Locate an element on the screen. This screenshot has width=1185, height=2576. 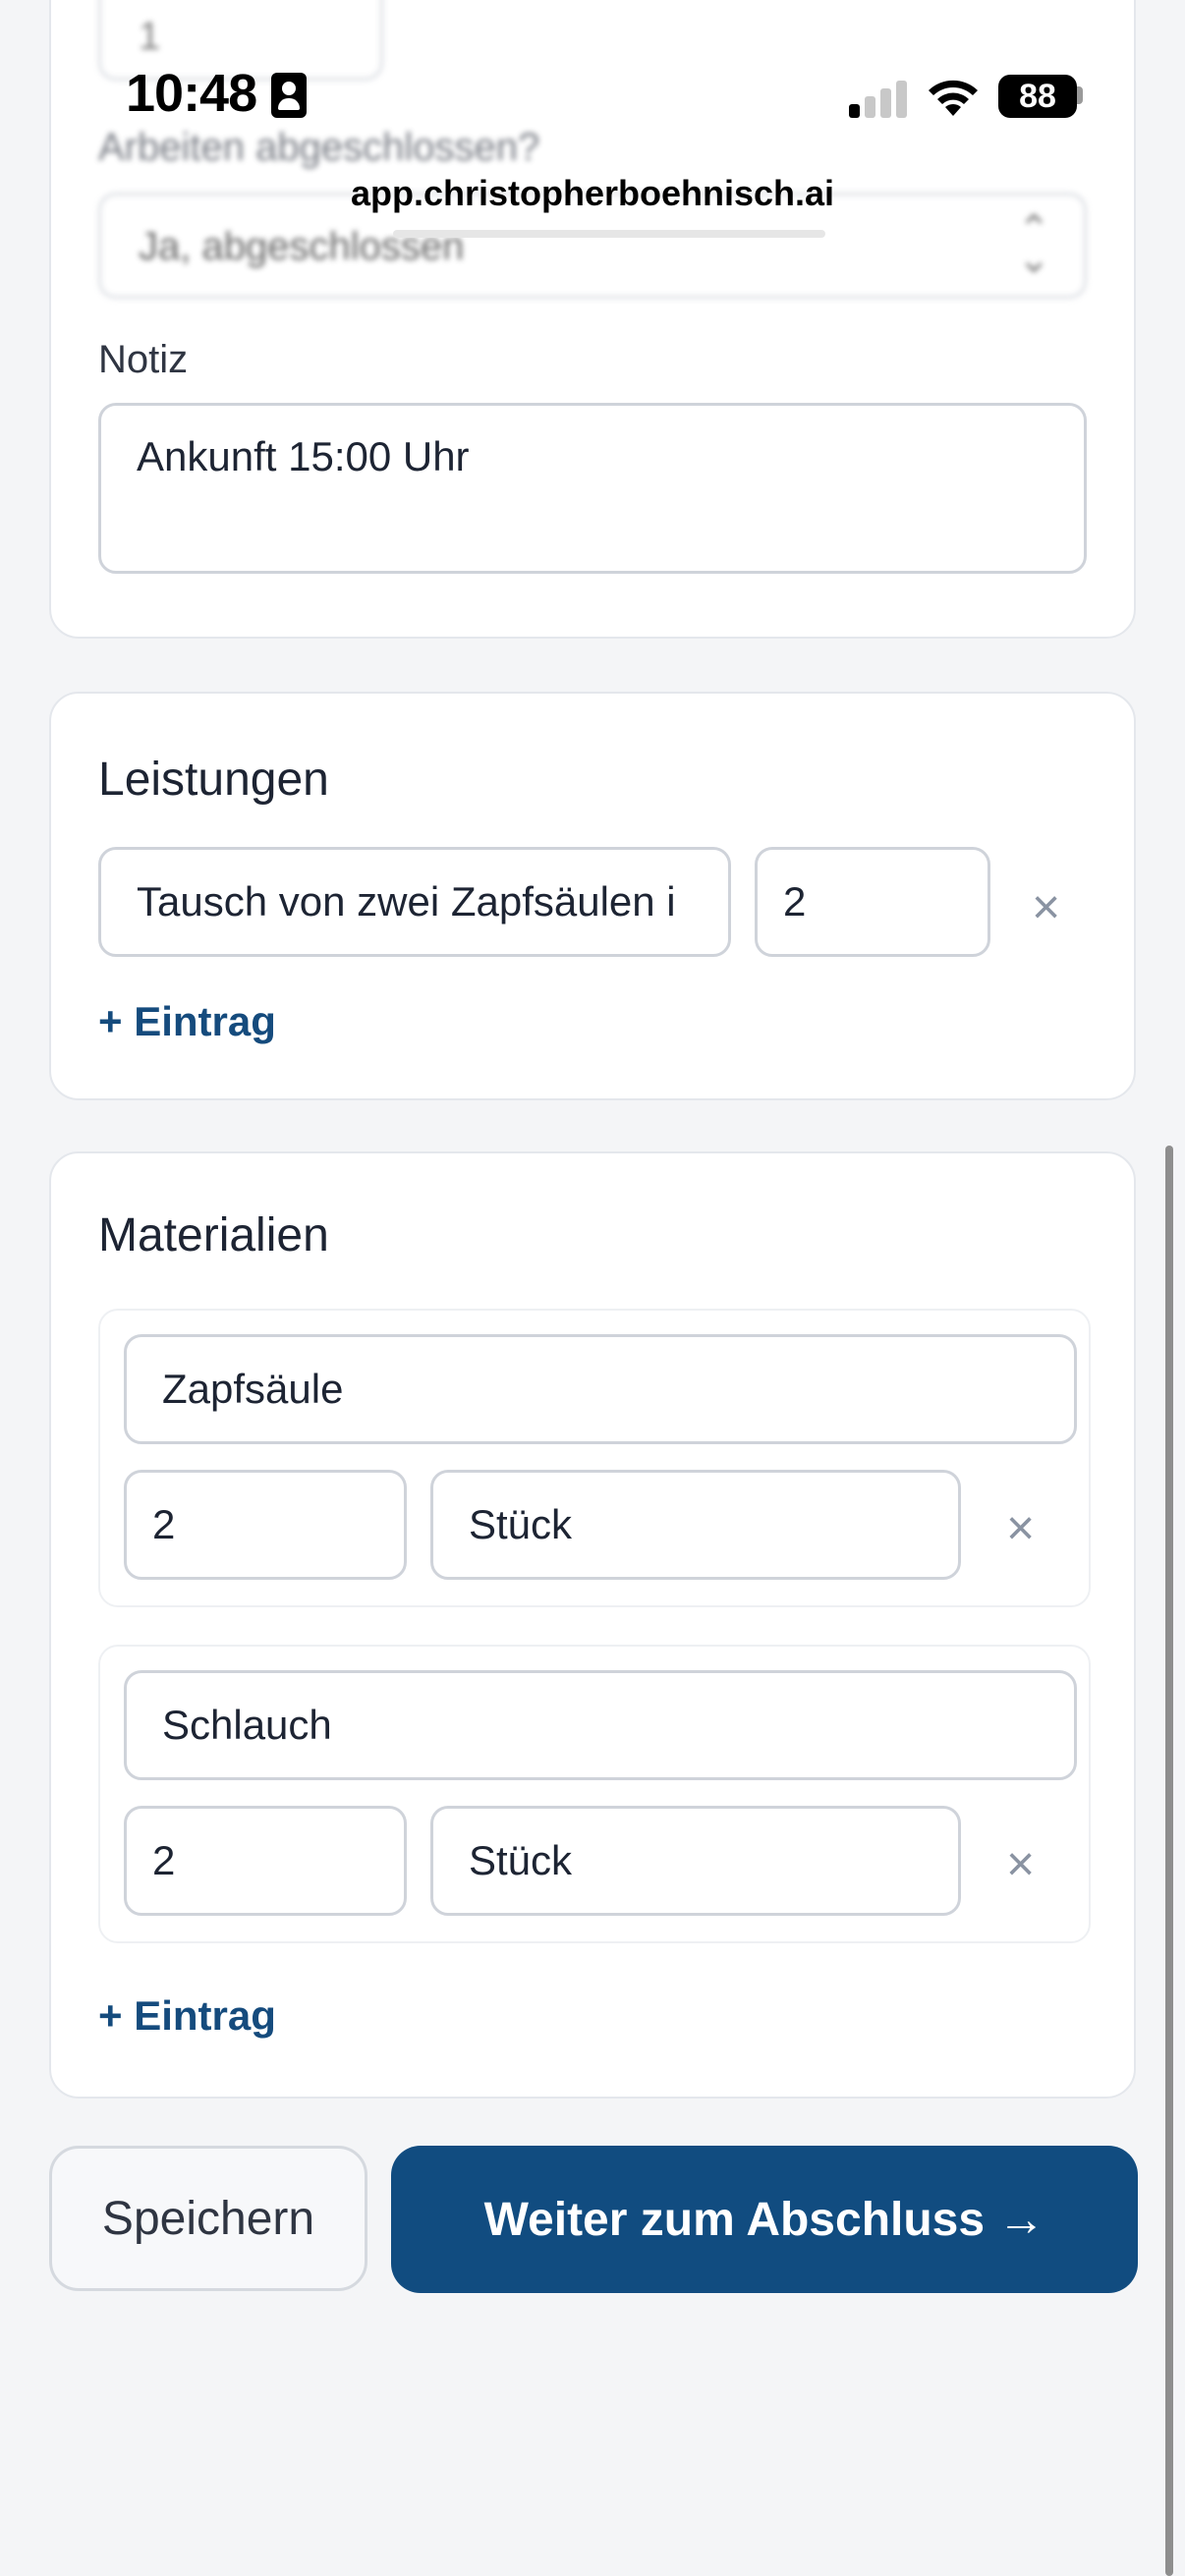
url-progress-bar is located at coordinates (609, 234).